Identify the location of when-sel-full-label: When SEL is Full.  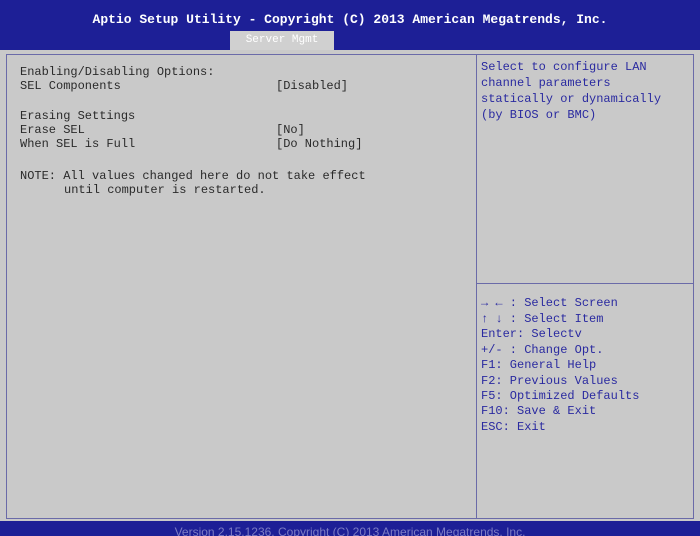
(77, 144).